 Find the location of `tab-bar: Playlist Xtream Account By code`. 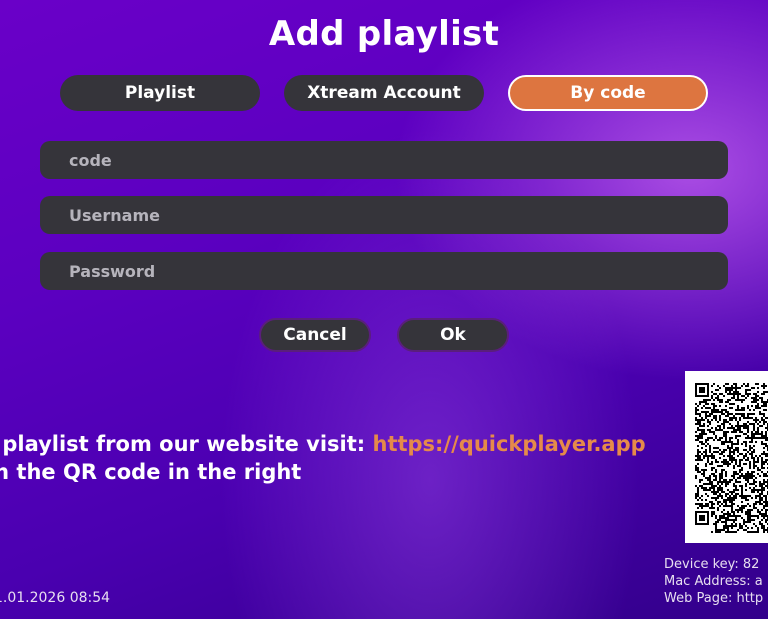

tab-bar: Playlist Xtream Account By code is located at coordinates (384, 94).